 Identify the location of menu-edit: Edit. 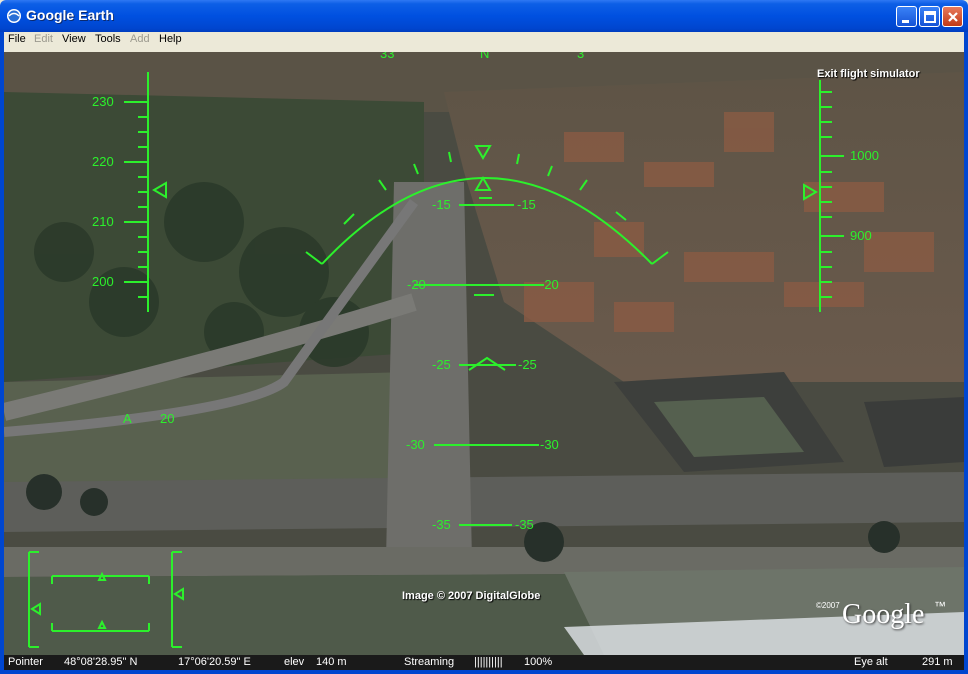
(43, 39).